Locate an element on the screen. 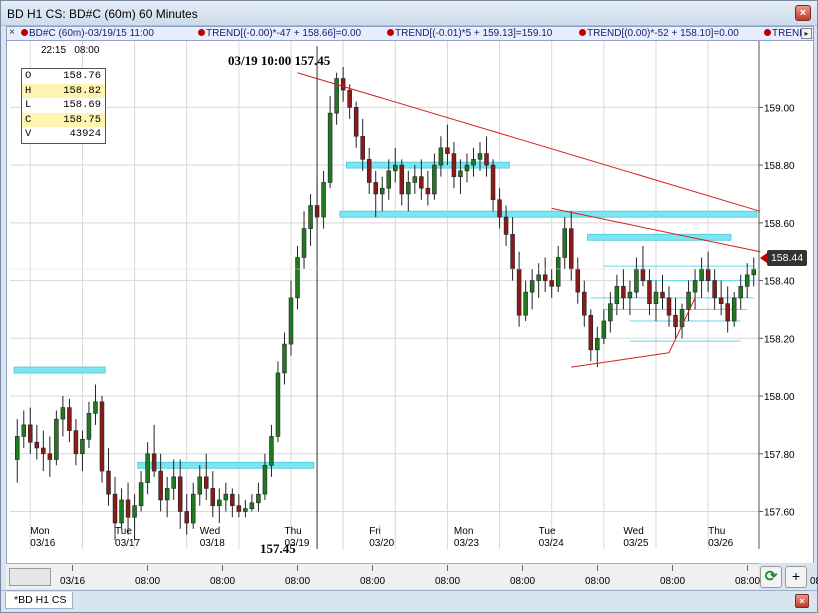 The width and height of the screenshot is (818, 613). last-price-marker-icon is located at coordinates (763, 258).